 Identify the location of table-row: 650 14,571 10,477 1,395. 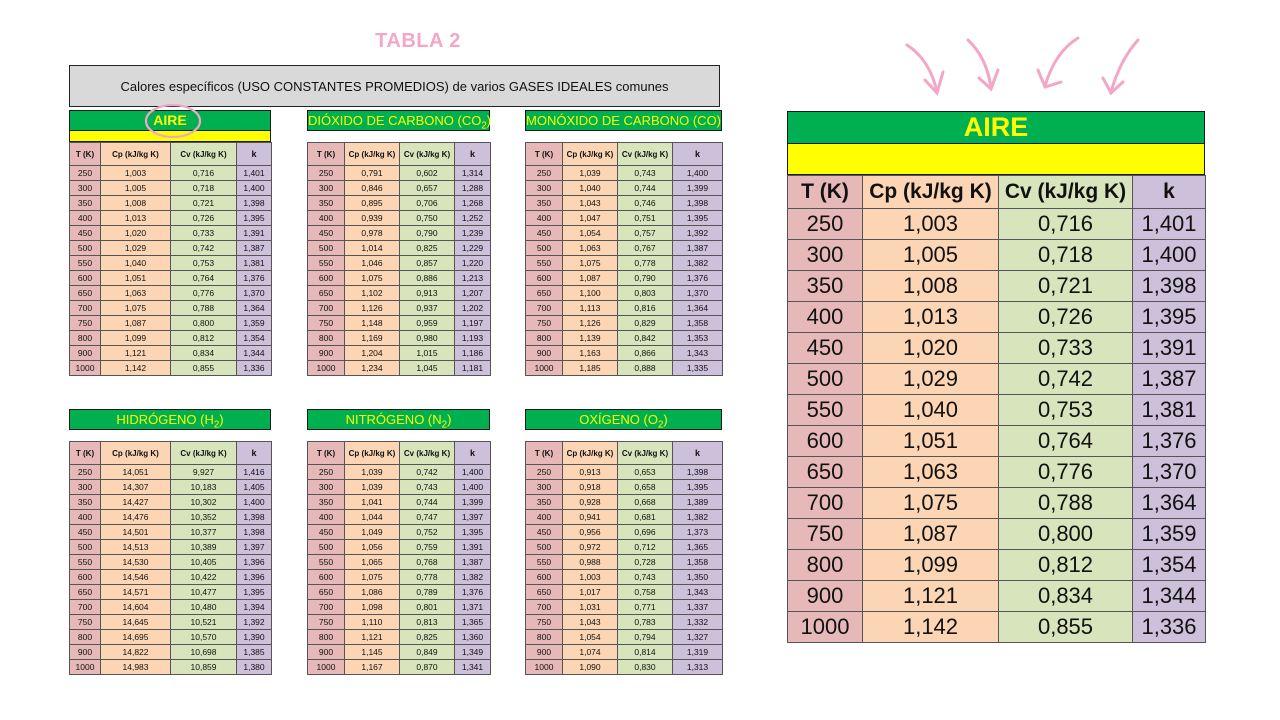
(170, 592).